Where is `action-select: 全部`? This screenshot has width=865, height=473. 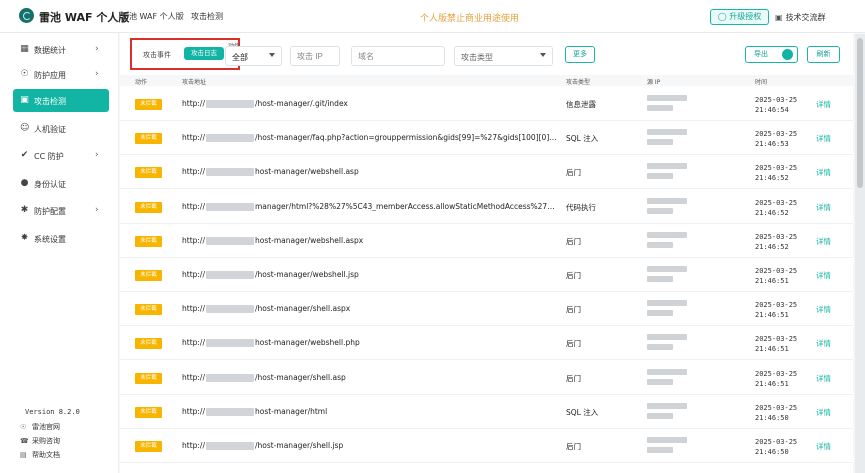 action-select: 全部 is located at coordinates (253, 56).